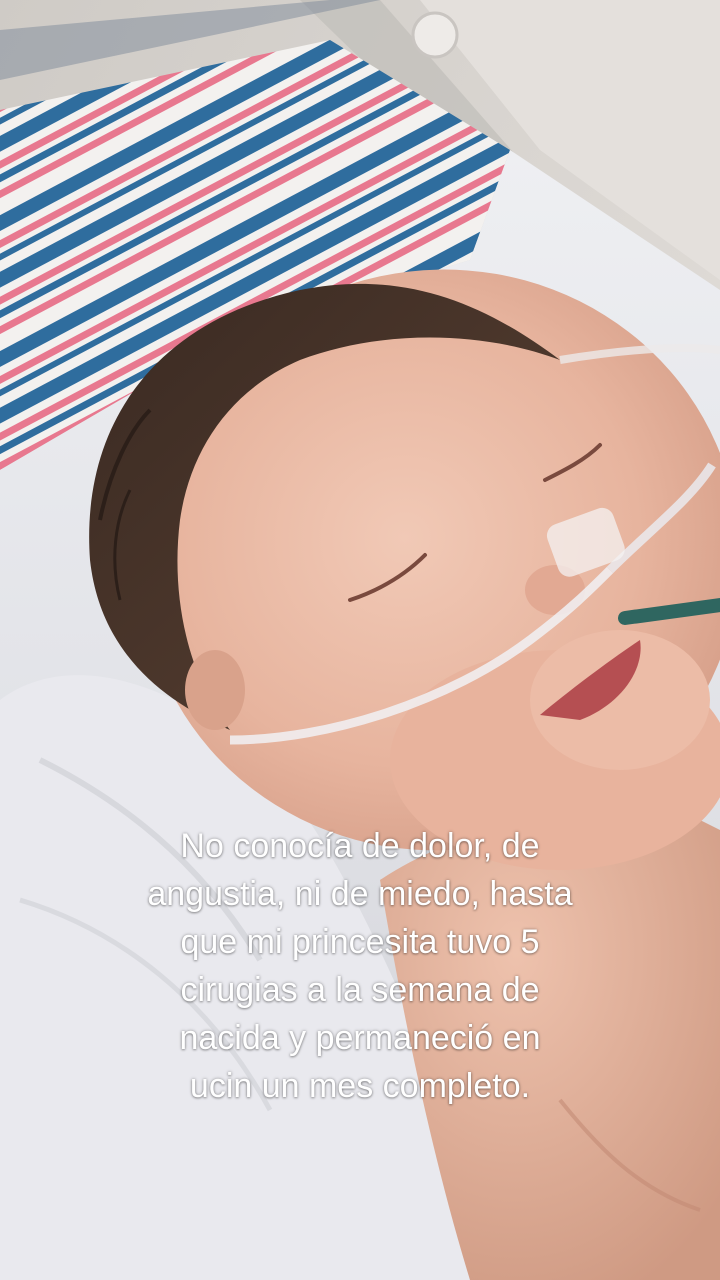 Image resolution: width=720 pixels, height=1280 pixels. What do you see at coordinates (360, 846) in the screenshot?
I see `caption-line: No conocía de dolor, de` at bounding box center [360, 846].